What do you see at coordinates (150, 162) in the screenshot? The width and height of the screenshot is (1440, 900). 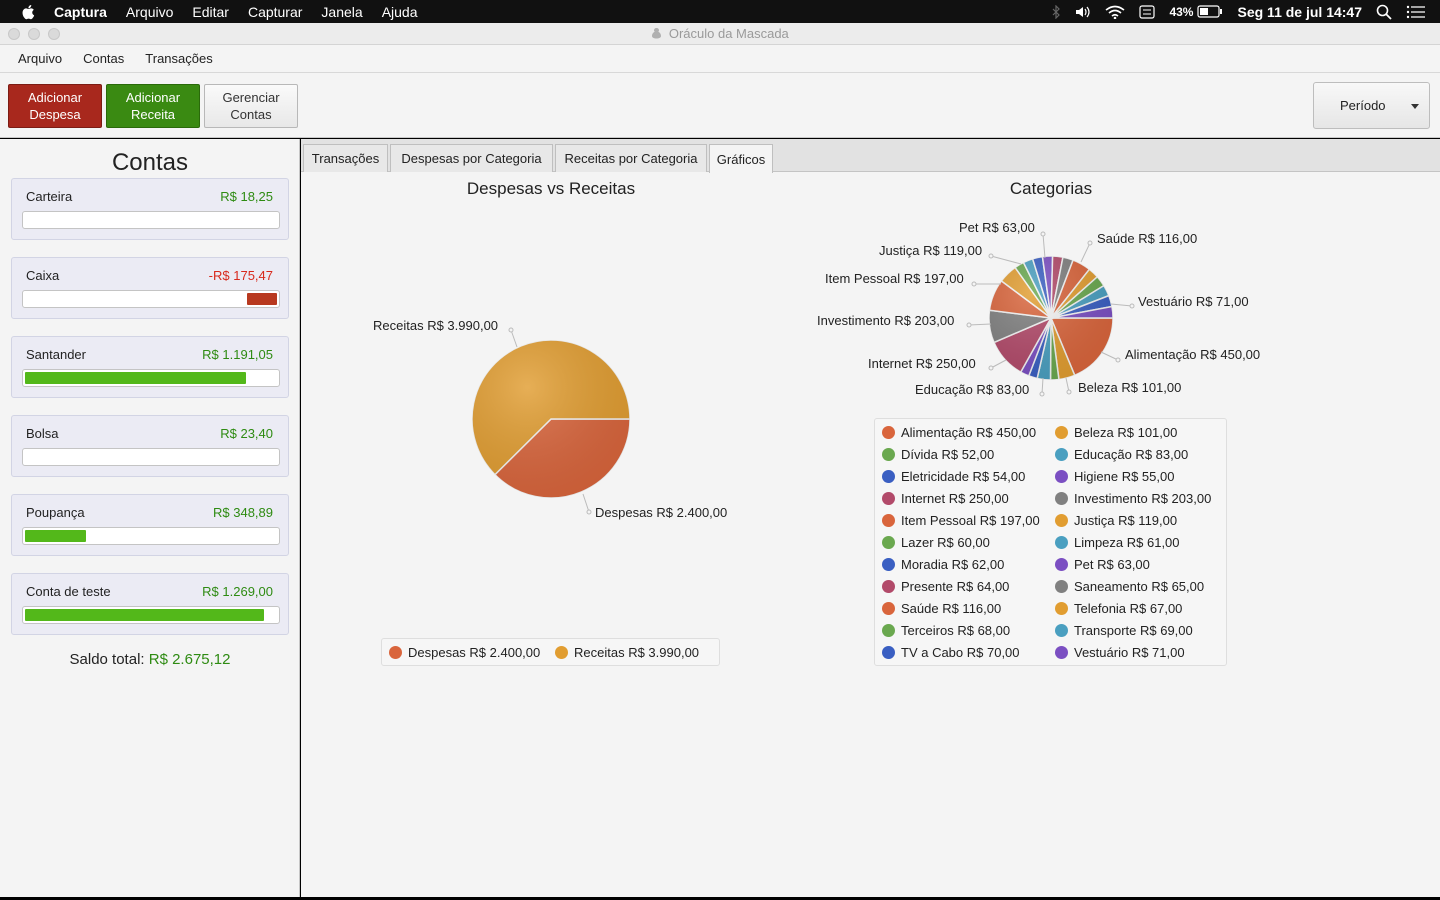 I see `accounts-heading: Contas` at bounding box center [150, 162].